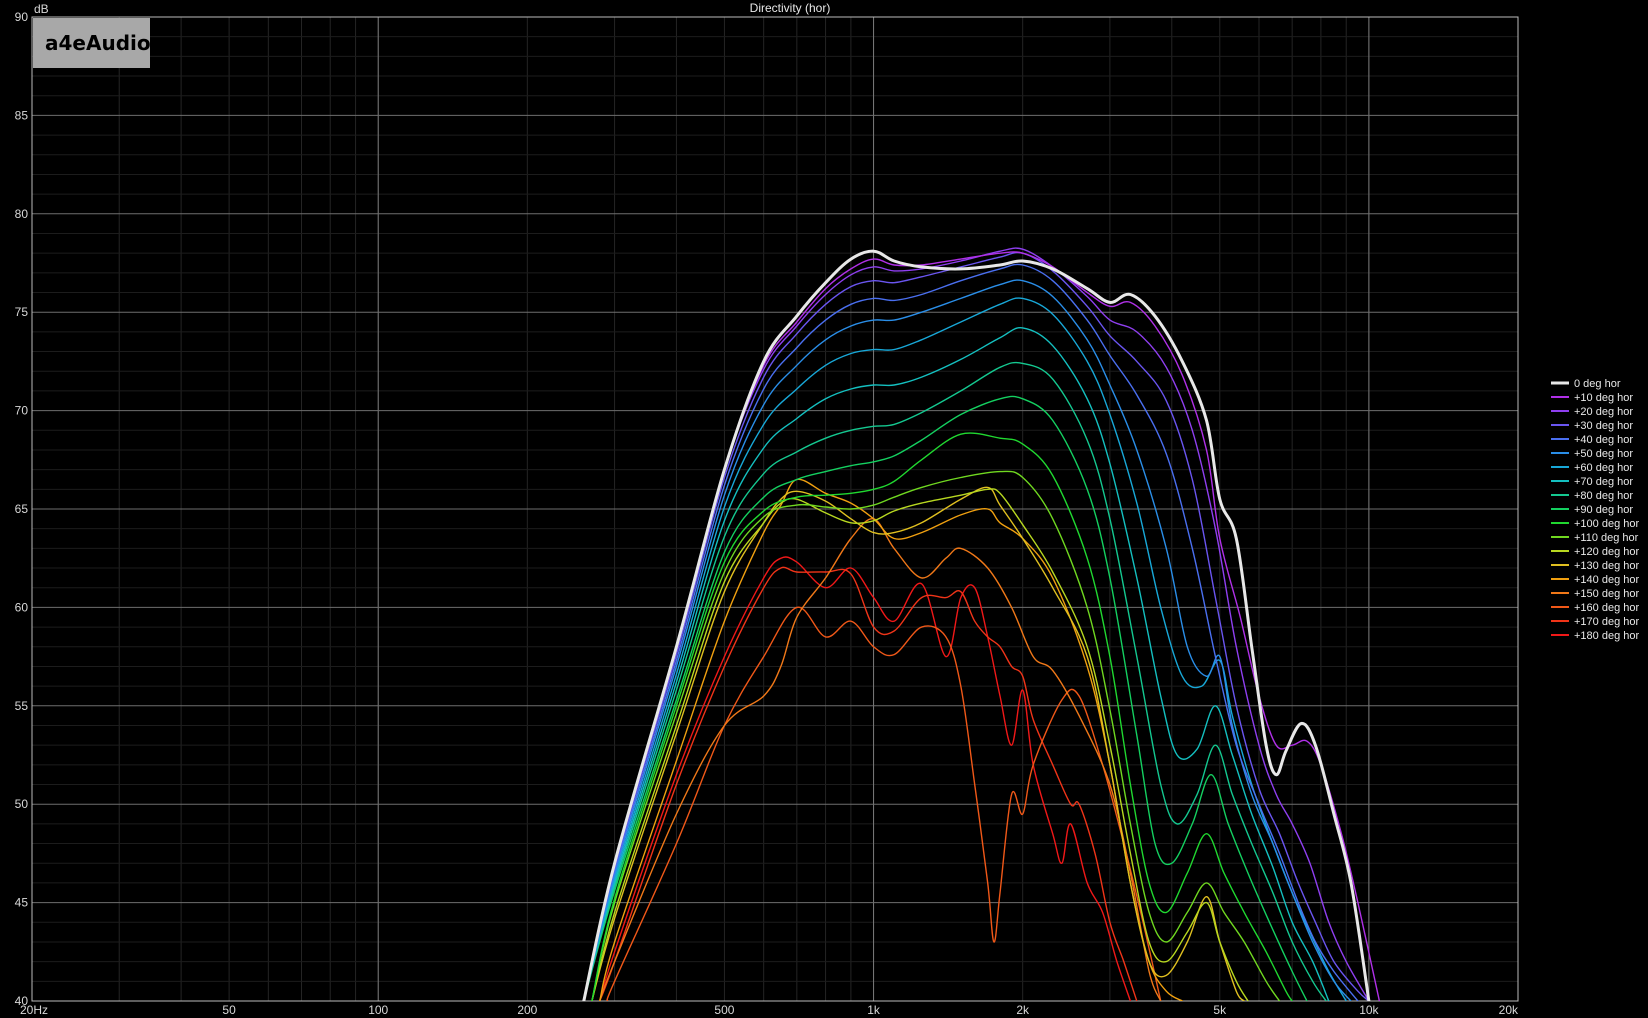 The image size is (1648, 1018). I want to click on y-tick-label: 60, so click(22, 607).